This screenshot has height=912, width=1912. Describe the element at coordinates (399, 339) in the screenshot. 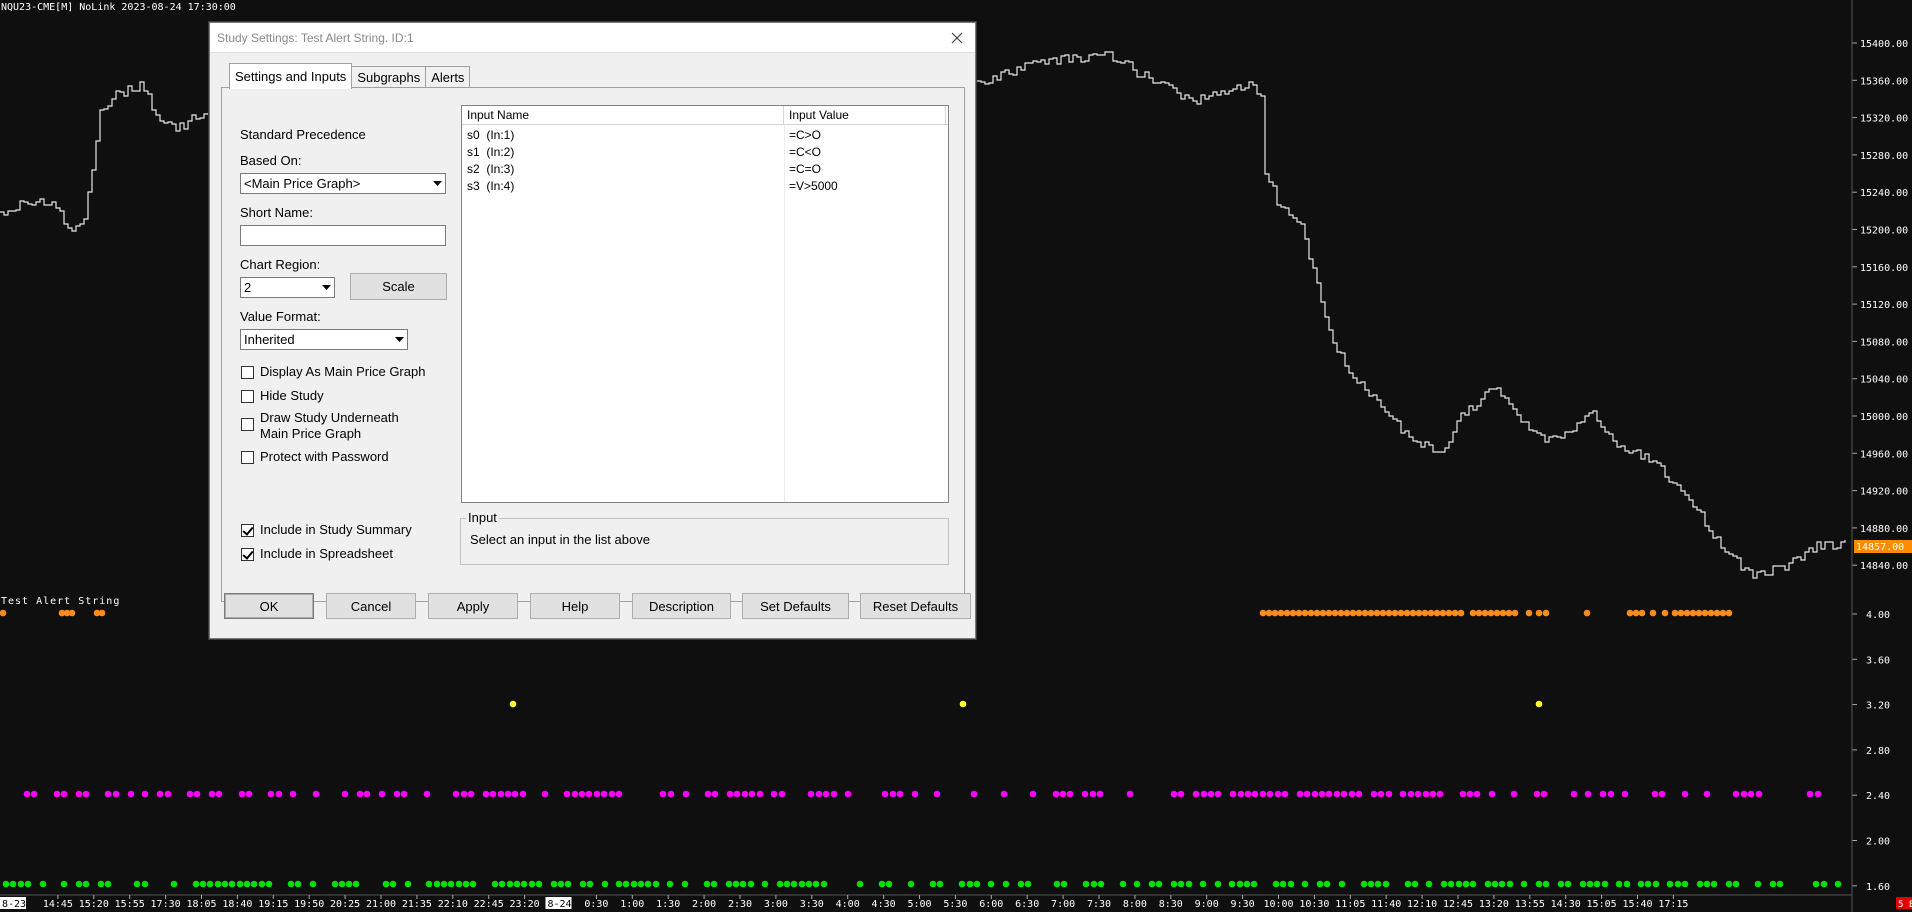

I see `value-format-arrow` at that location.